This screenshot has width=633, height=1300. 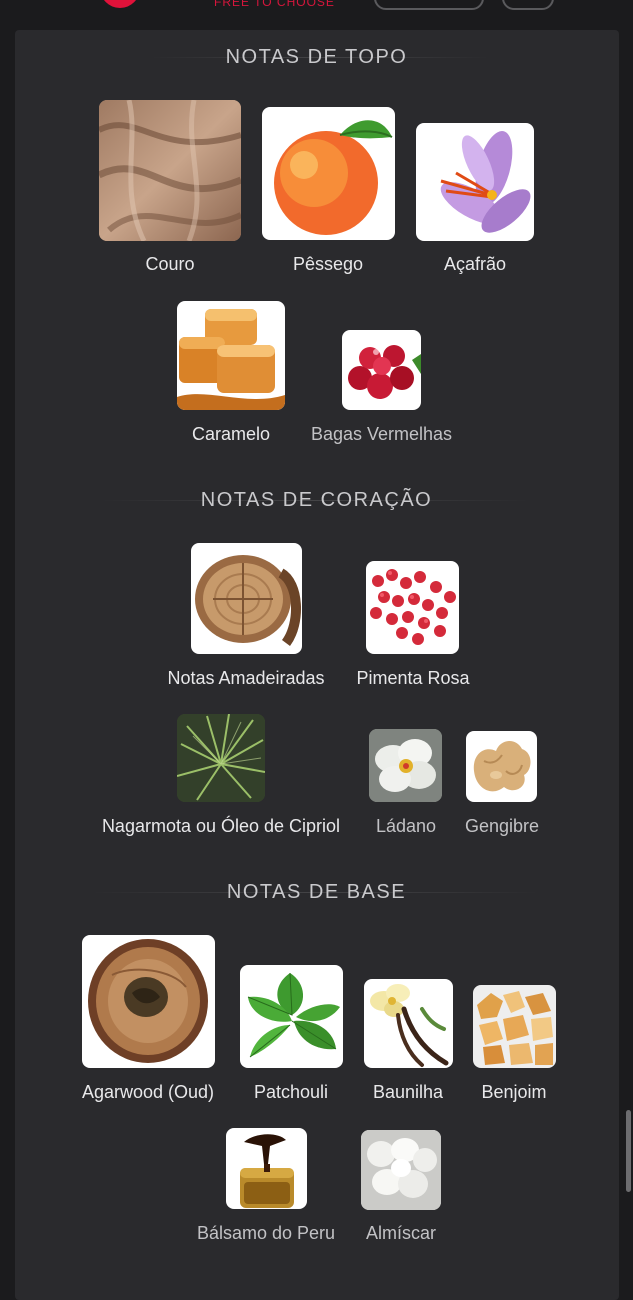 I want to click on musk-icon, so click(x=401, y=1170).